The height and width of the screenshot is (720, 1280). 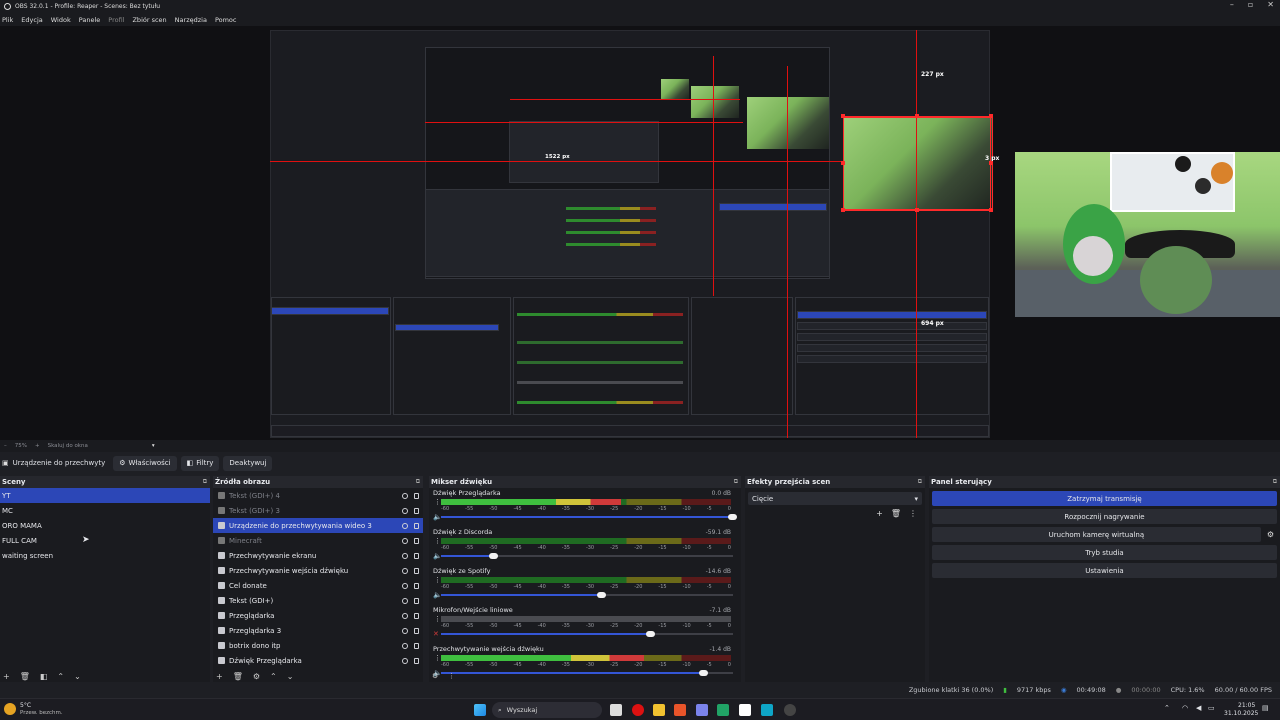 What do you see at coordinates (248, 463) in the screenshot?
I see `deactivate-button: Deaktywuj` at bounding box center [248, 463].